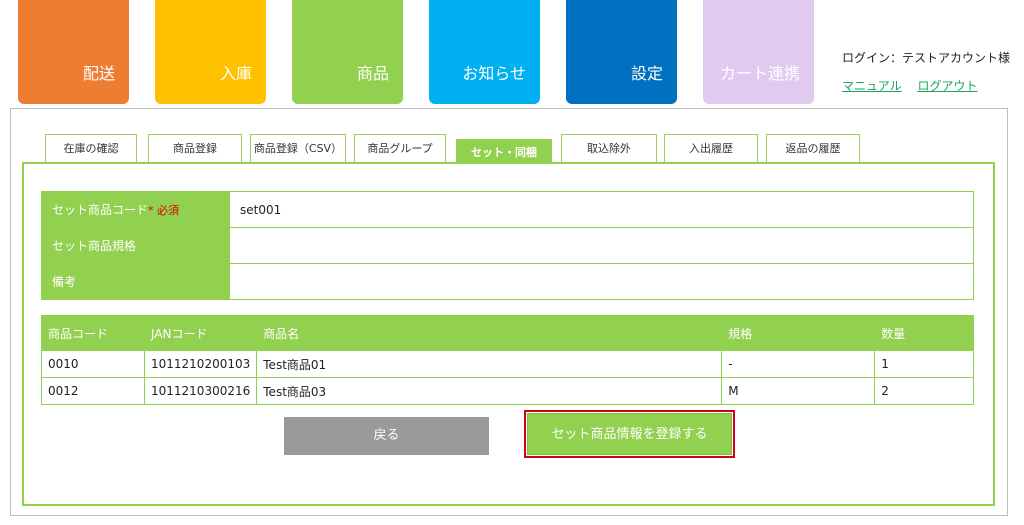 The width and height of the screenshot is (1024, 525). What do you see at coordinates (872, 86) in the screenshot?
I see `manual-link: マニュアル` at bounding box center [872, 86].